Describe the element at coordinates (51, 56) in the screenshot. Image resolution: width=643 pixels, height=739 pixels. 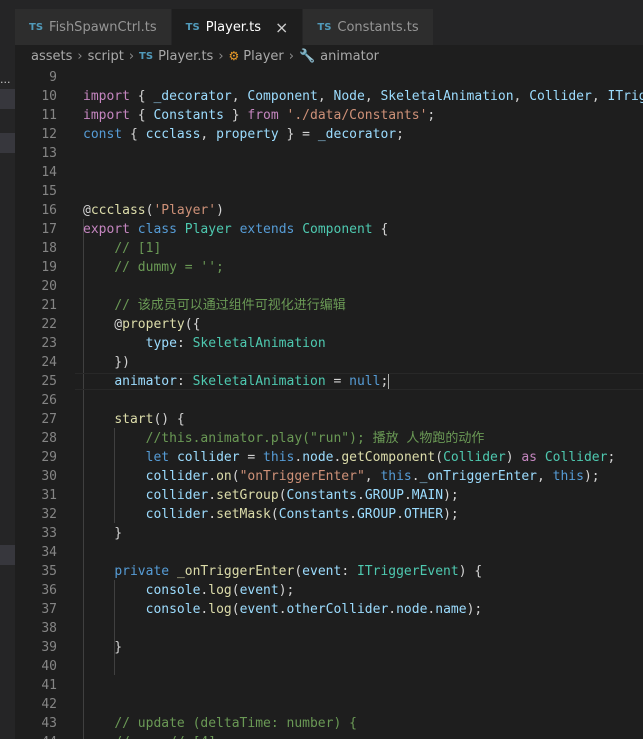
I see `breadcrumb-folder-assets: assets` at that location.